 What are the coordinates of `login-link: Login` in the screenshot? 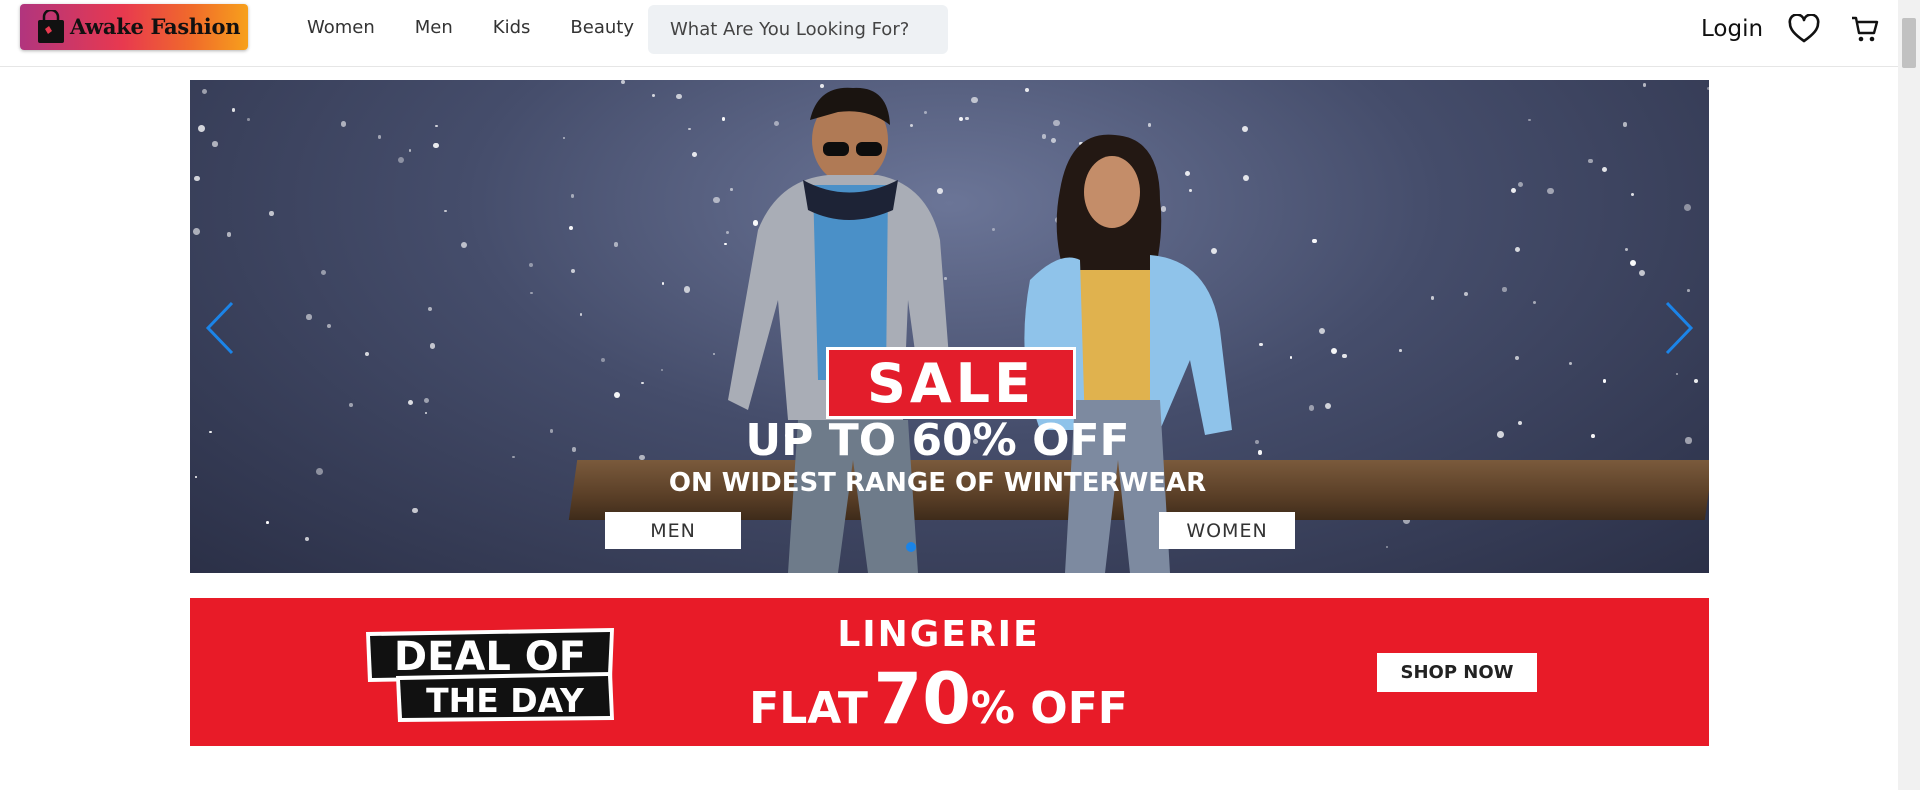 It's located at (1732, 29).